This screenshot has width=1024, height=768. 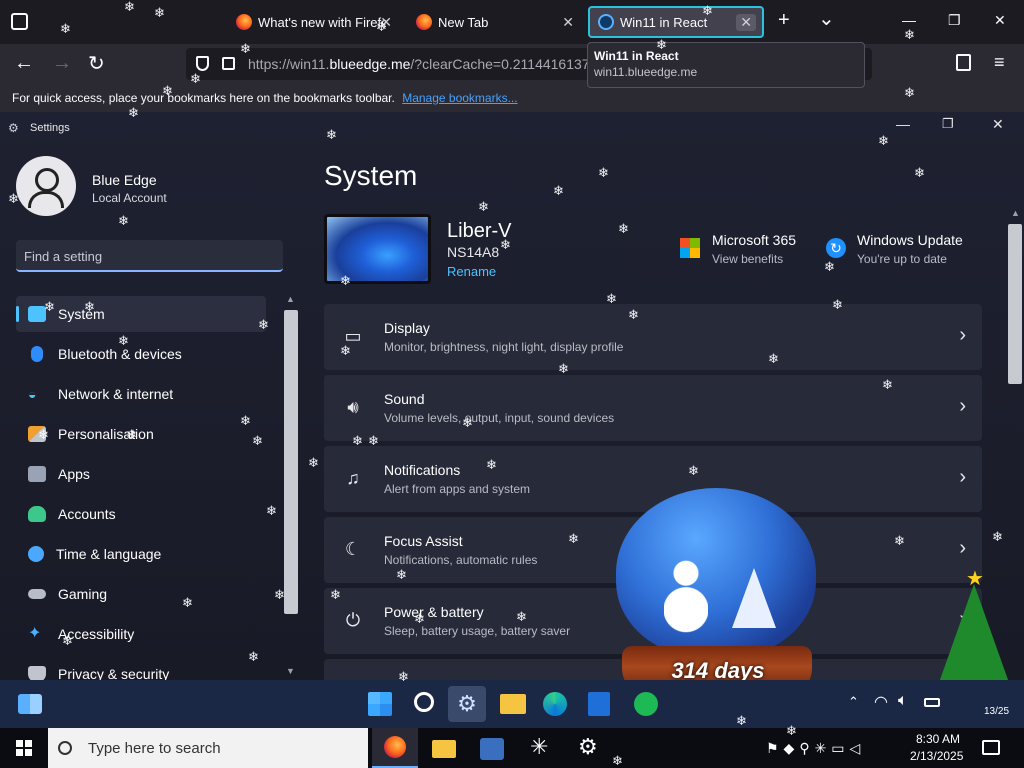 What do you see at coordinates (313, 22) in the screenshot?
I see `tab-whats-new: What's new with Firefox ✕` at bounding box center [313, 22].